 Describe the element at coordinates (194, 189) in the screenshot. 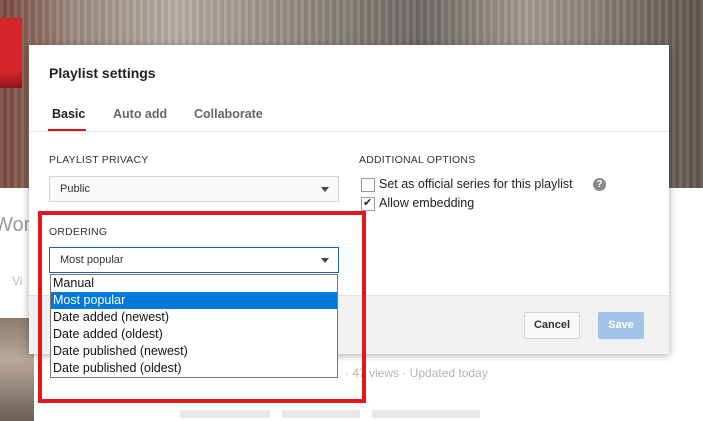

I see `privacy-select: Public` at that location.